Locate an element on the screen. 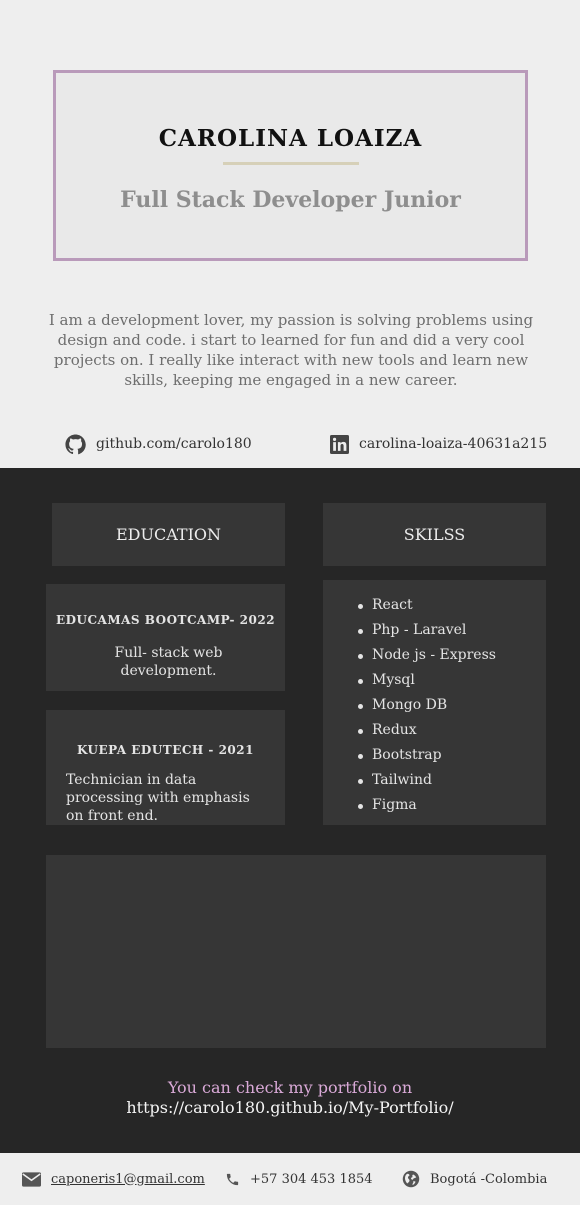 Image resolution: width=580 pixels, height=1205 pixels. skills-heading: SKILSS is located at coordinates (434, 534).